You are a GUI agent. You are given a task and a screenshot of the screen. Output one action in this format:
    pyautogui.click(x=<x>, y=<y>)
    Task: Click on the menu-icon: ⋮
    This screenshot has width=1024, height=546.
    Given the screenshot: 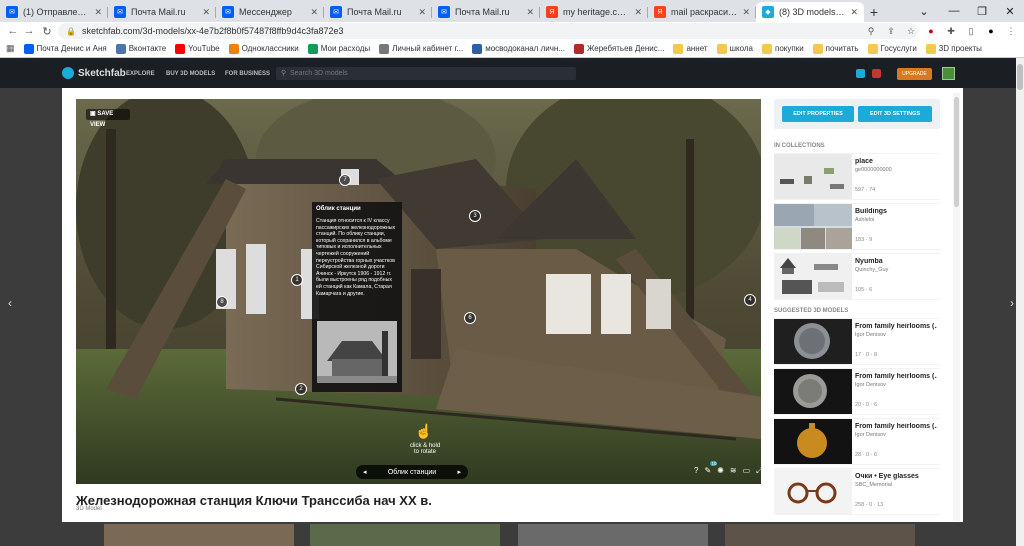 What is the action you would take?
    pyautogui.click(x=1011, y=31)
    